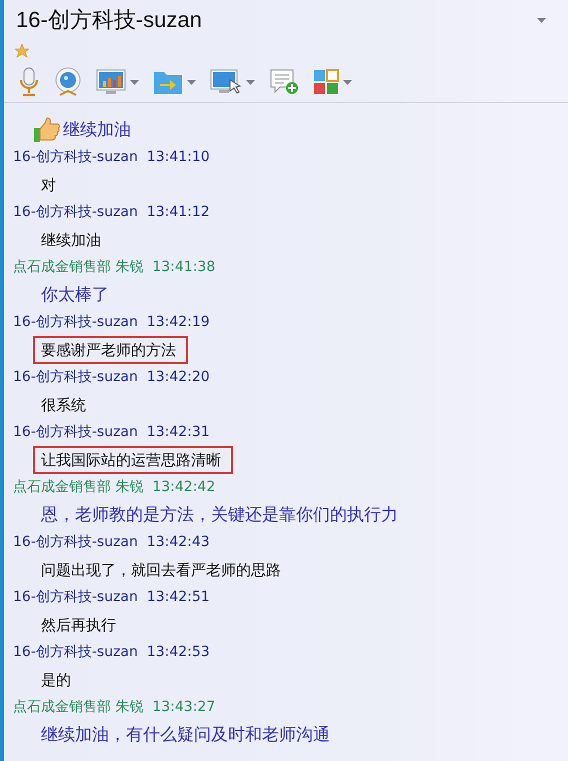 Image resolution: width=568 pixels, height=761 pixels. Describe the element at coordinates (226, 82) in the screenshot. I see `screen-cursor-icon` at that location.